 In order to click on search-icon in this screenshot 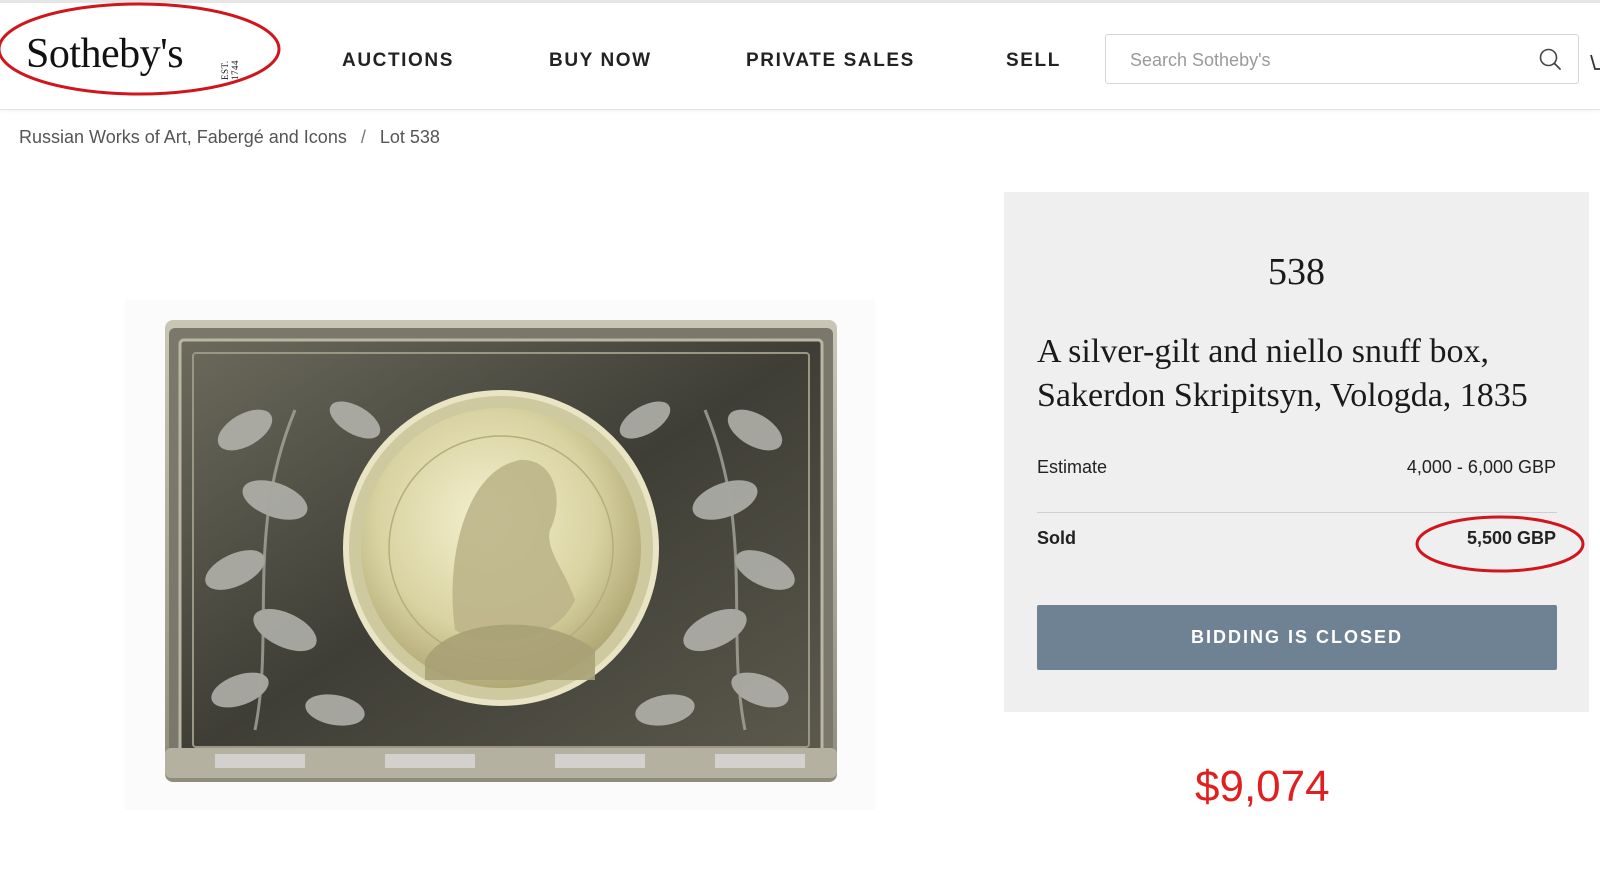, I will do `click(1550, 59)`.